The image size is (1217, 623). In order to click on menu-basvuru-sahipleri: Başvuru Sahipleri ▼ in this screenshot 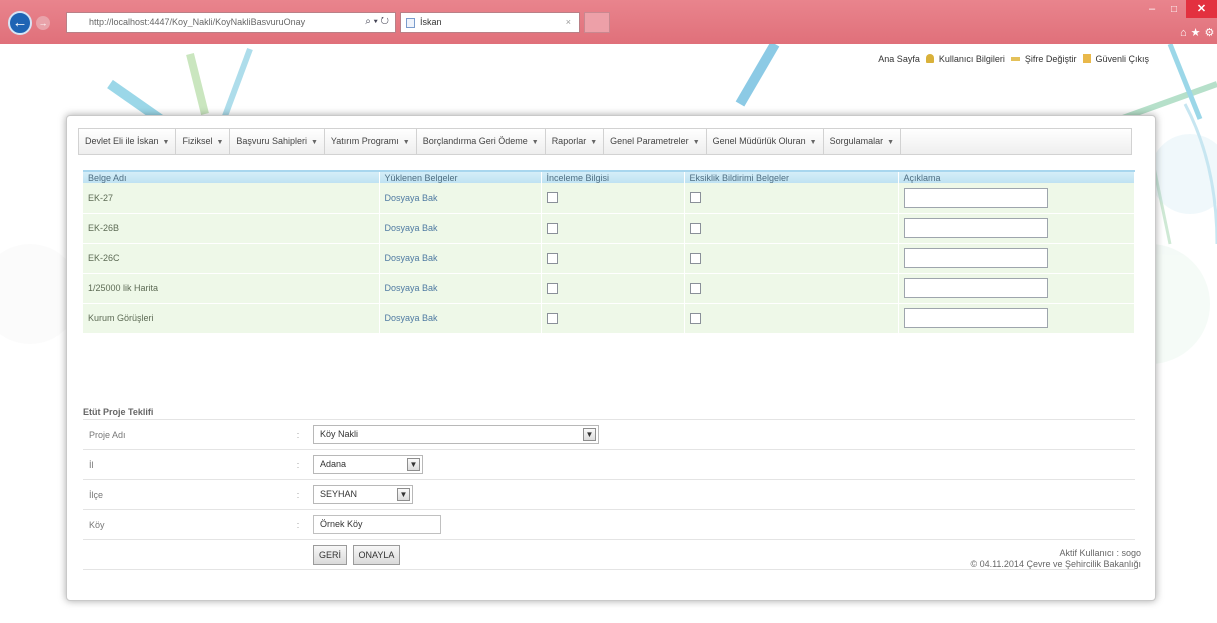, I will do `click(277, 141)`.